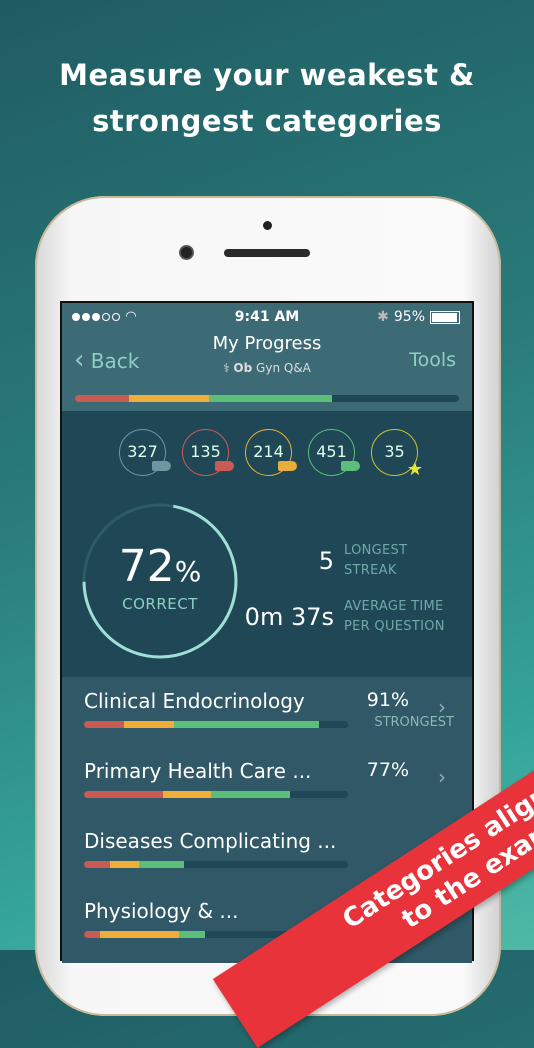 This screenshot has width=534, height=1048. I want to click on overall-progress-bar, so click(267, 398).